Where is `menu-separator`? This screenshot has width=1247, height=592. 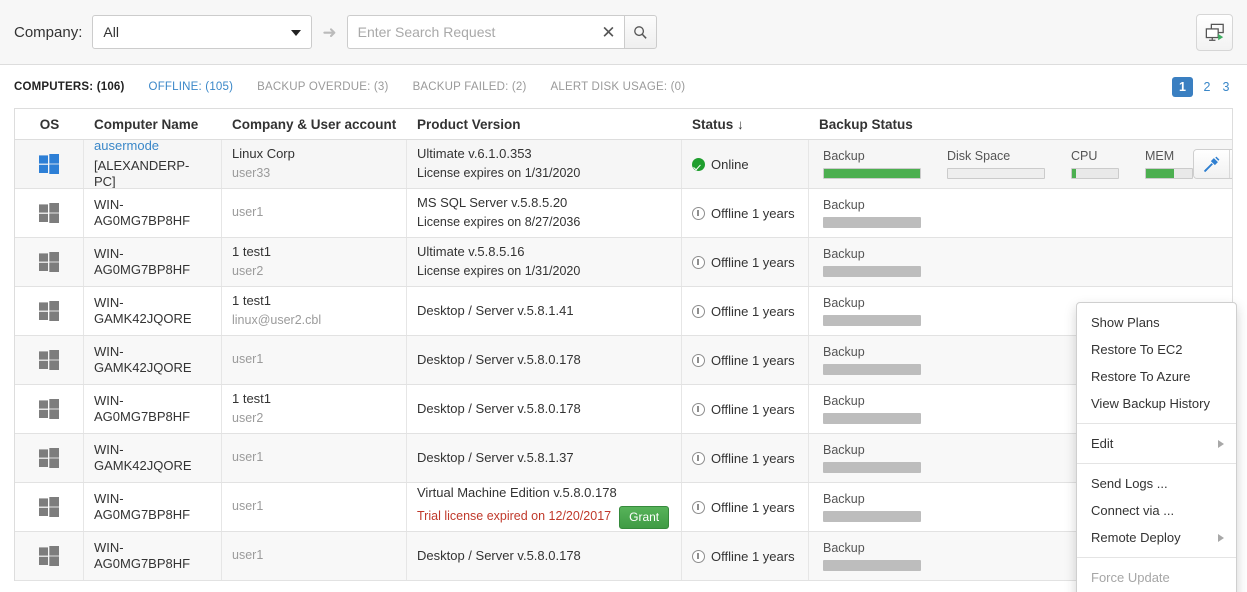 menu-separator is located at coordinates (1156, 423).